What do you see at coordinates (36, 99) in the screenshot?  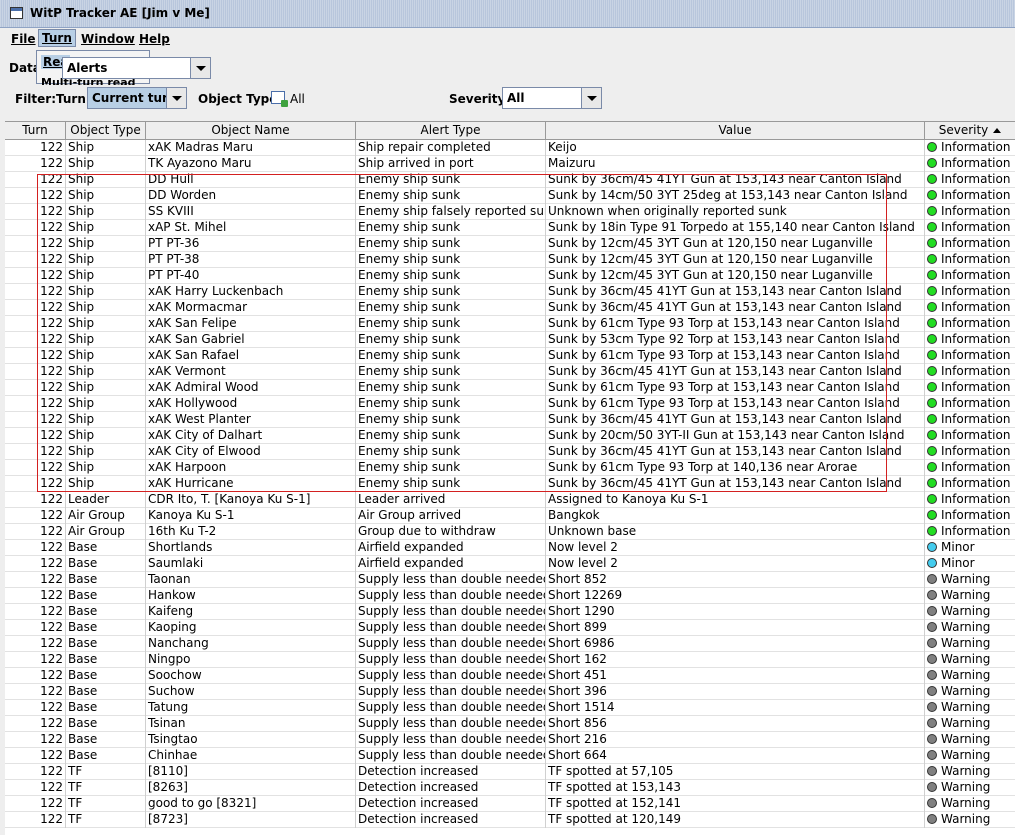 I see `filter-label: Filter:` at bounding box center [36, 99].